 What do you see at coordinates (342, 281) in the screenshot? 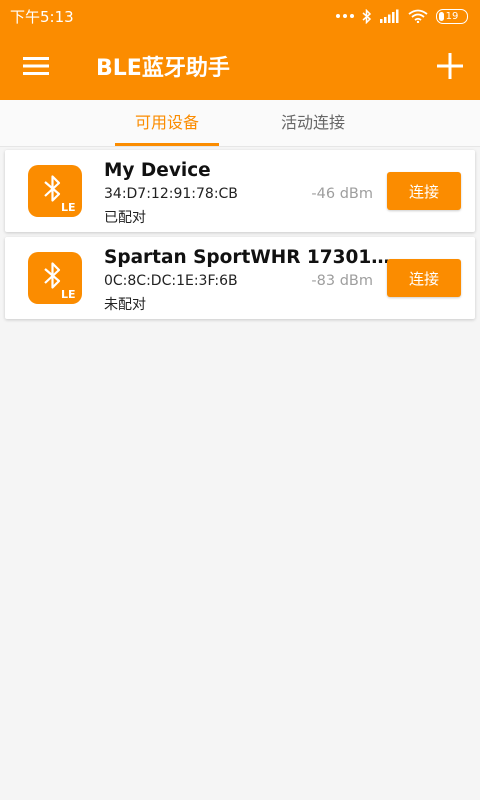
I see `device-rssi: -83 dBm` at bounding box center [342, 281].